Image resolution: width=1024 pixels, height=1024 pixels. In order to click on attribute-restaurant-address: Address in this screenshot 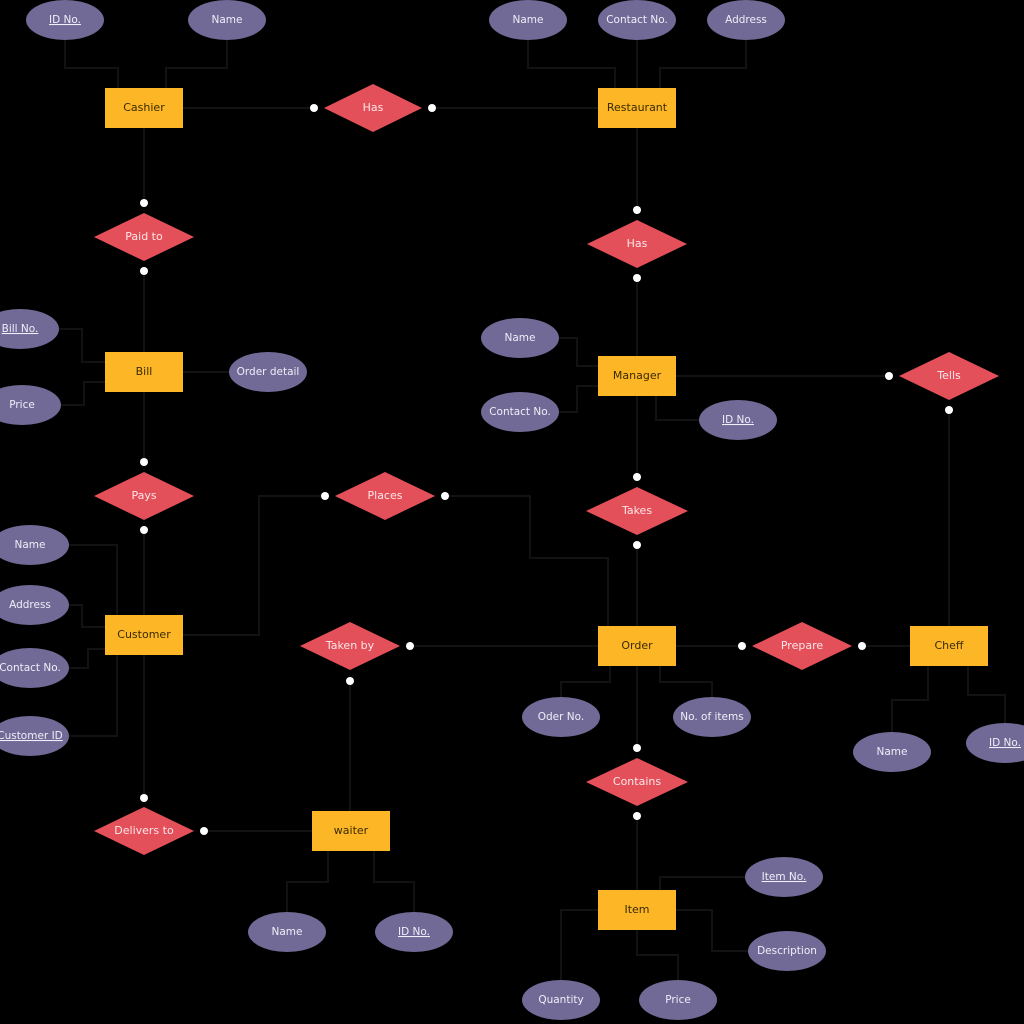, I will do `click(746, 20)`.